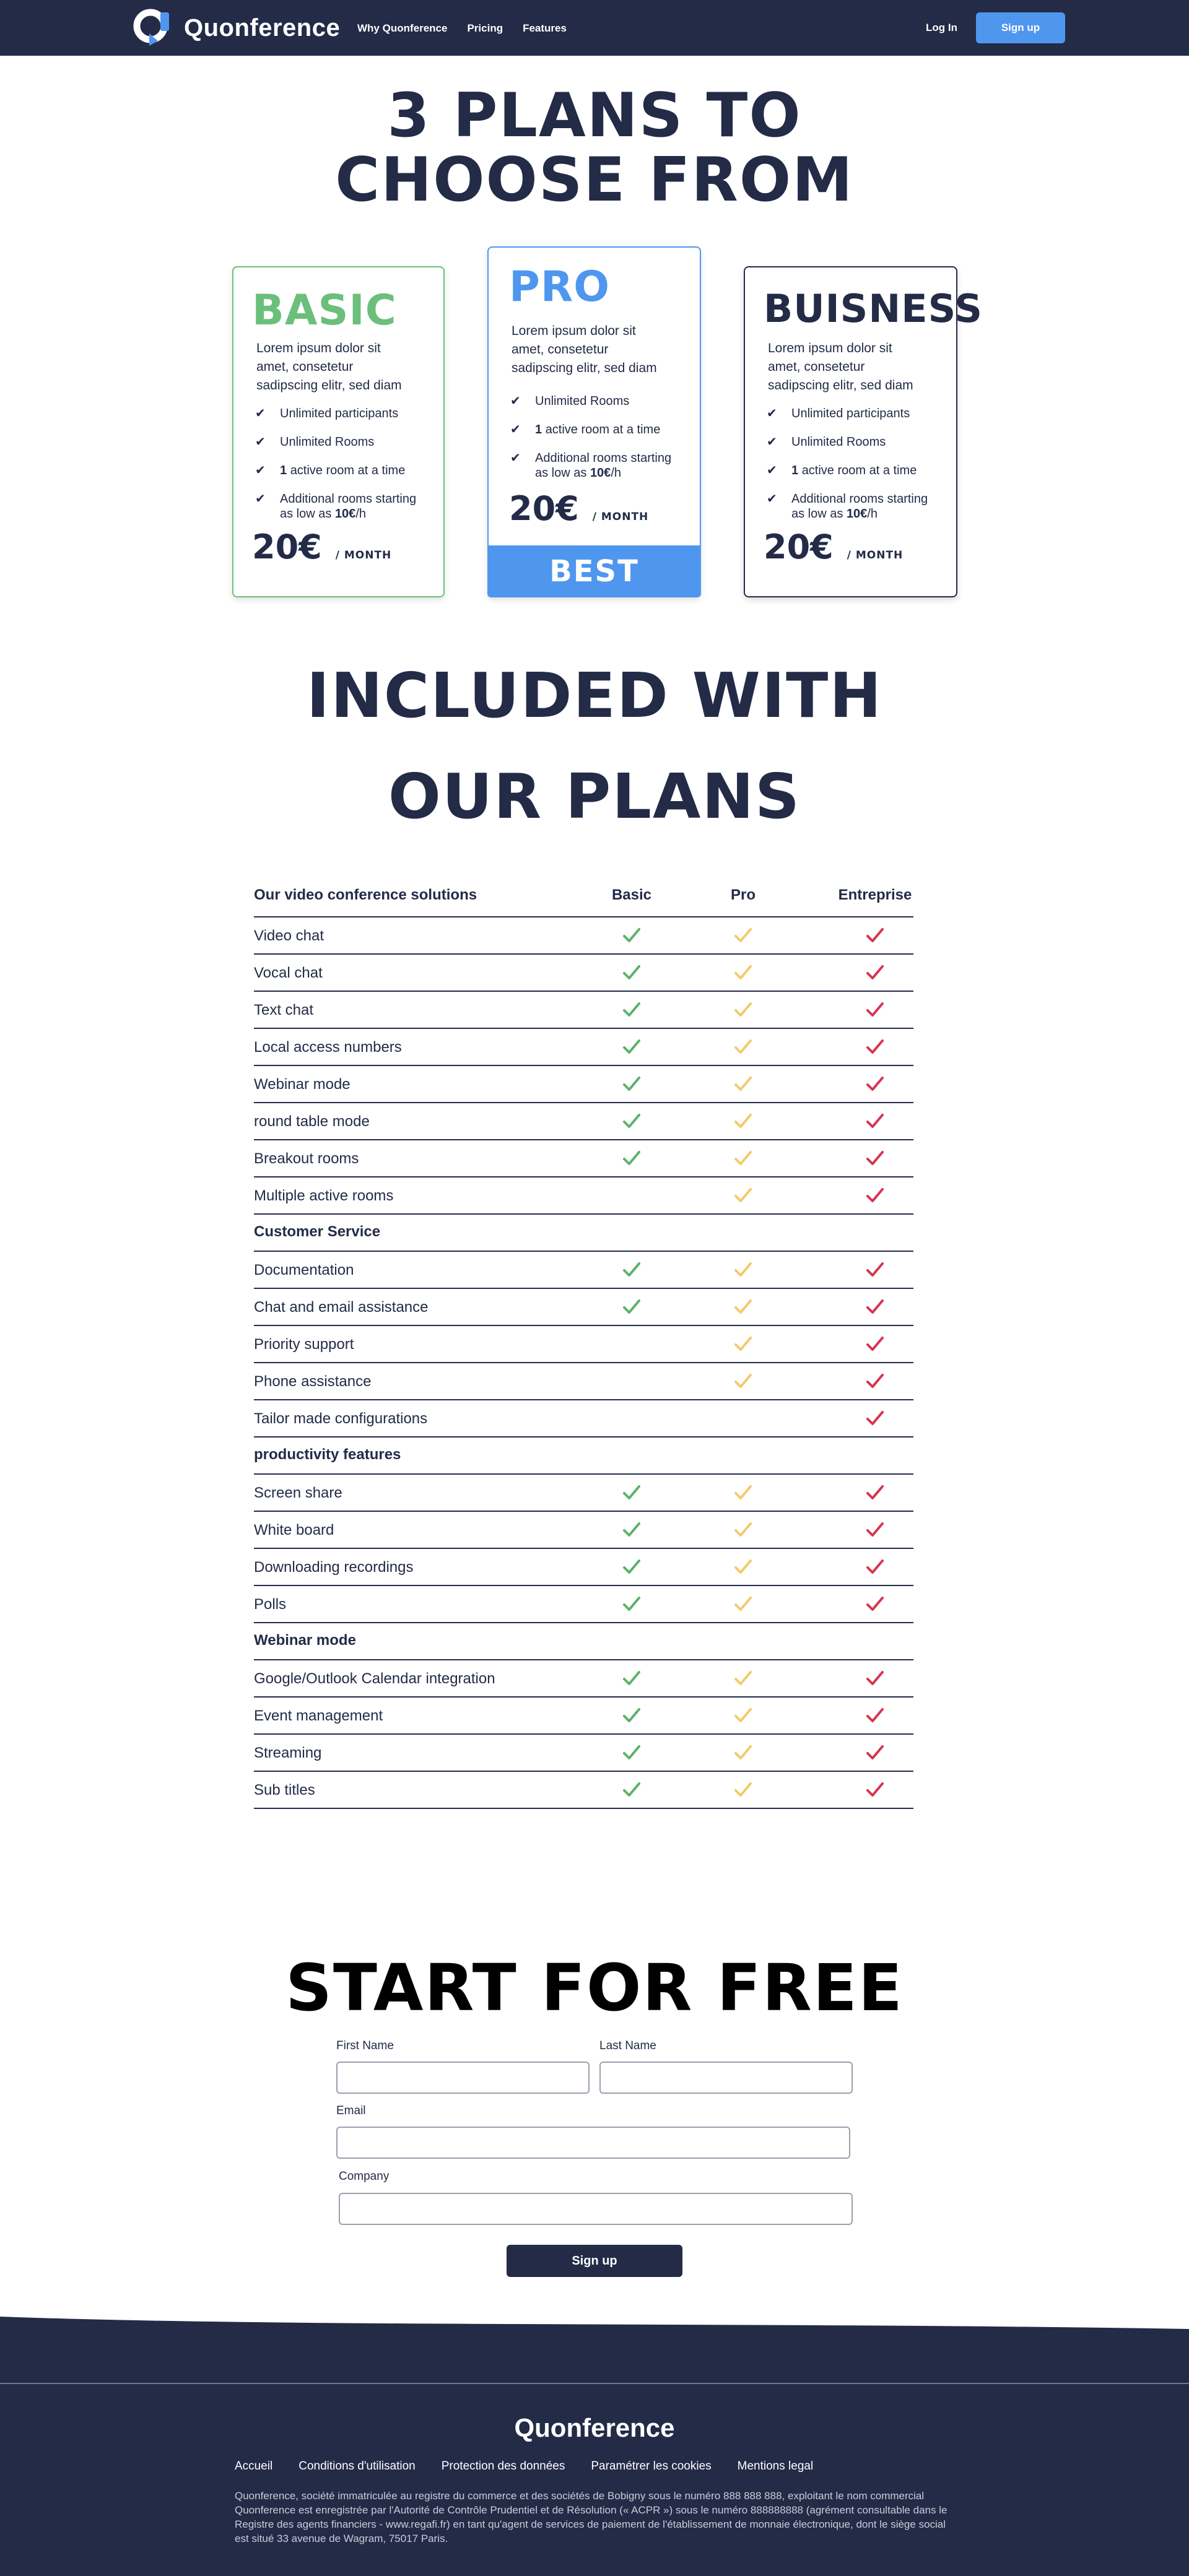 This screenshot has width=1189, height=2576. What do you see at coordinates (726, 2078) in the screenshot?
I see `last-name-input` at bounding box center [726, 2078].